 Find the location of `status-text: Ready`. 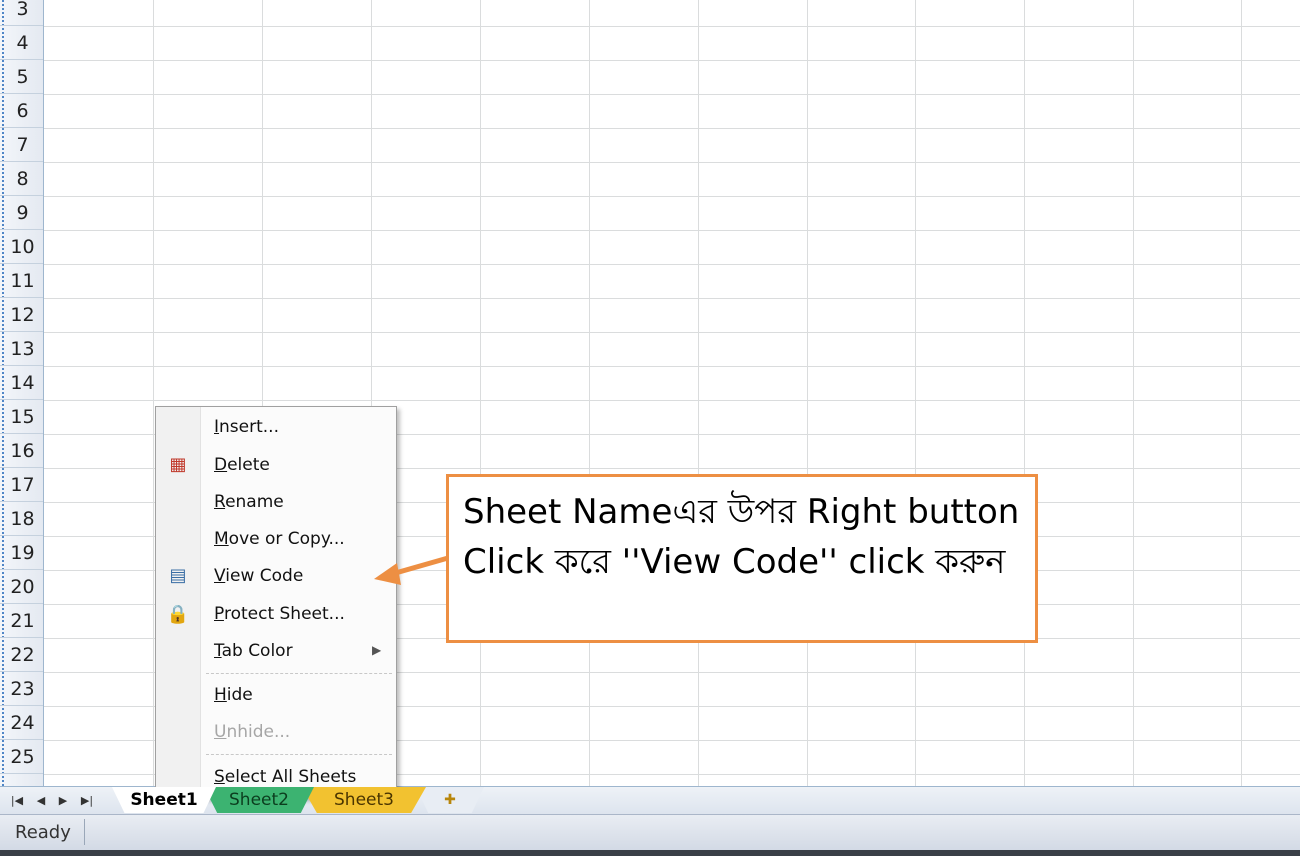

status-text: Ready is located at coordinates (43, 832).